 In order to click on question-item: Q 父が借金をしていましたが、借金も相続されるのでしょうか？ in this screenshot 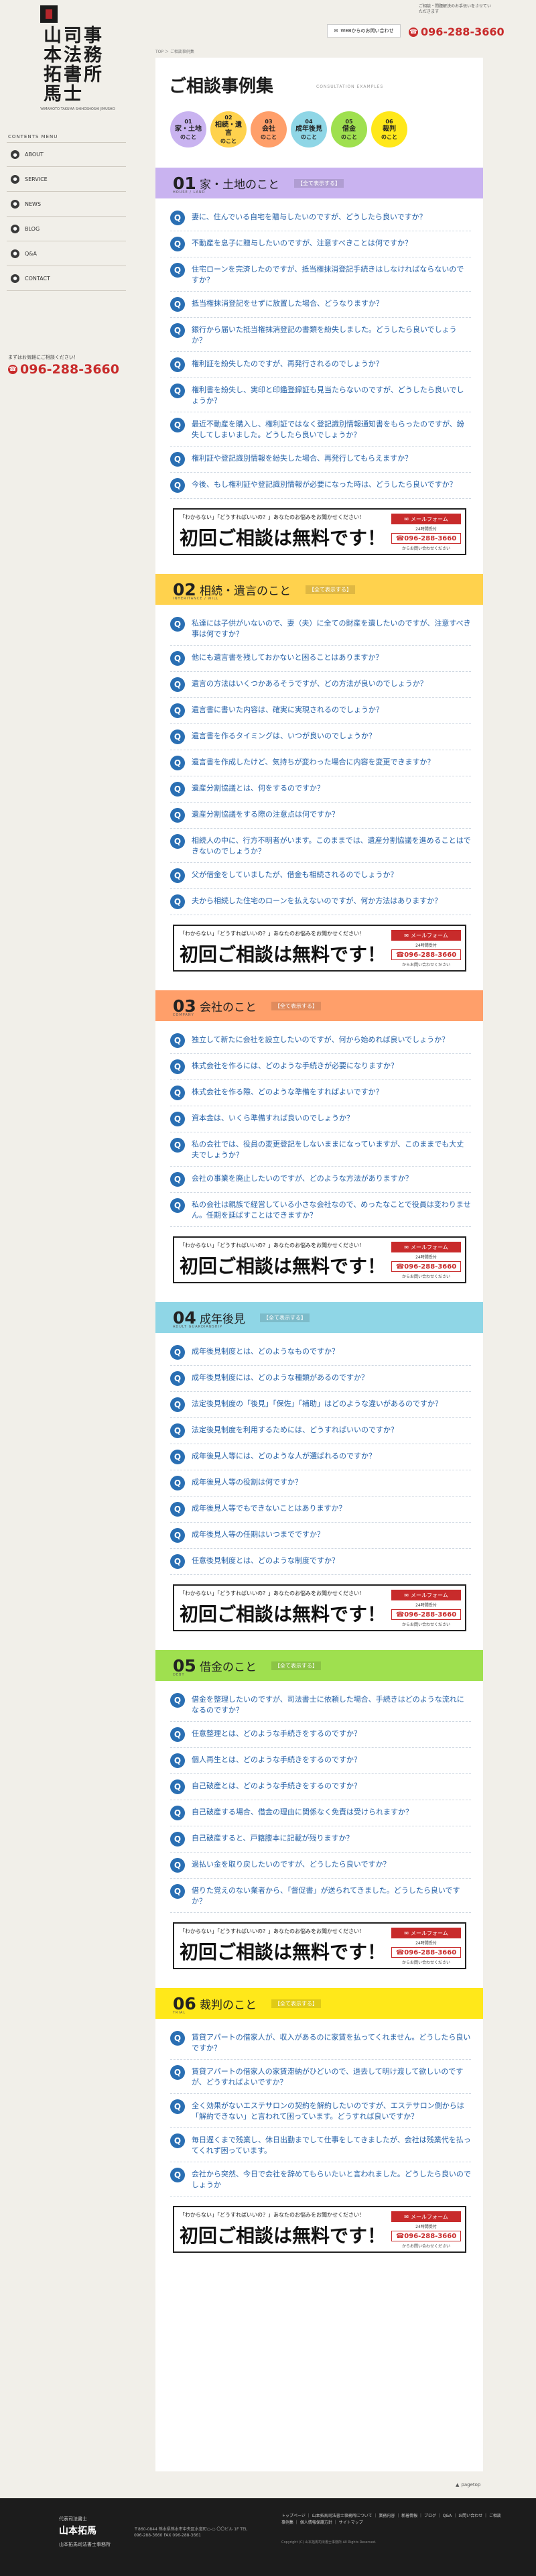, I will do `click(321, 876)`.